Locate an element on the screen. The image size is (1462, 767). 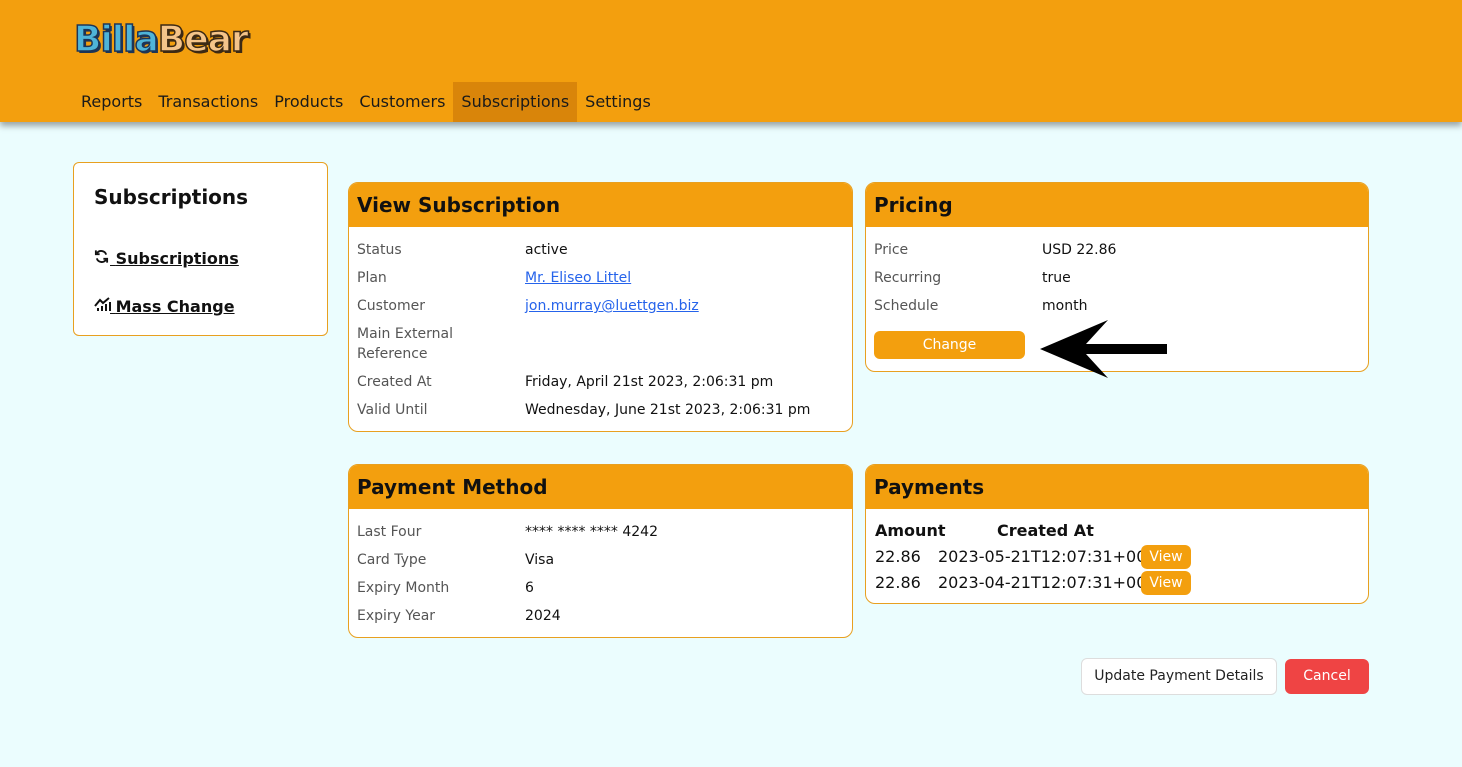
detail-value: Wednesday, June 21st 2023, 2:06:31 pm is located at coordinates (668, 410).